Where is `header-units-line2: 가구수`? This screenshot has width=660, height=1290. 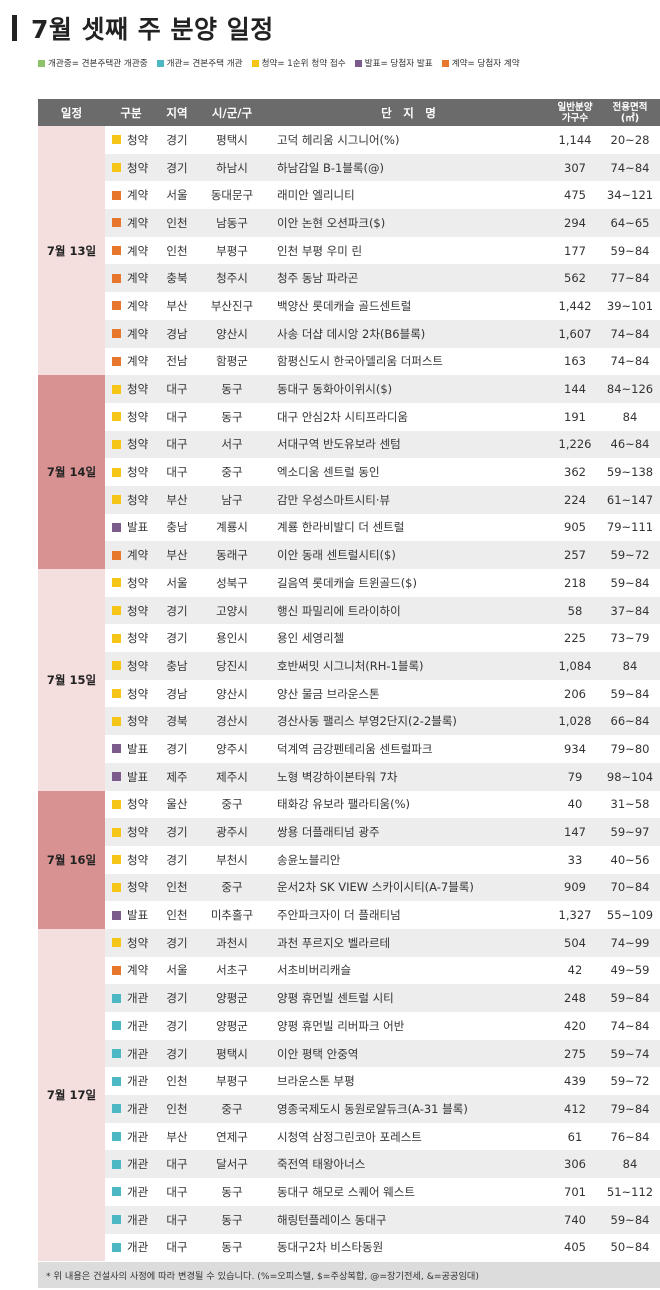
header-units-line2: 가구수 is located at coordinates (575, 118).